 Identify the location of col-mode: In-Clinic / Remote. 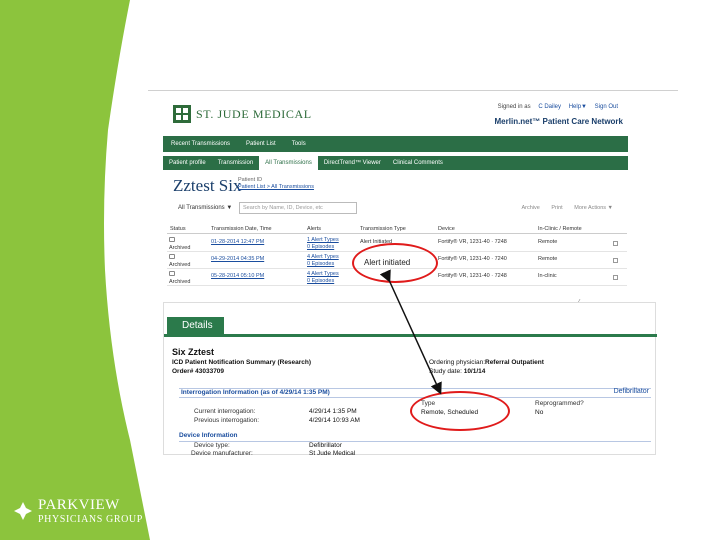
(560, 229).